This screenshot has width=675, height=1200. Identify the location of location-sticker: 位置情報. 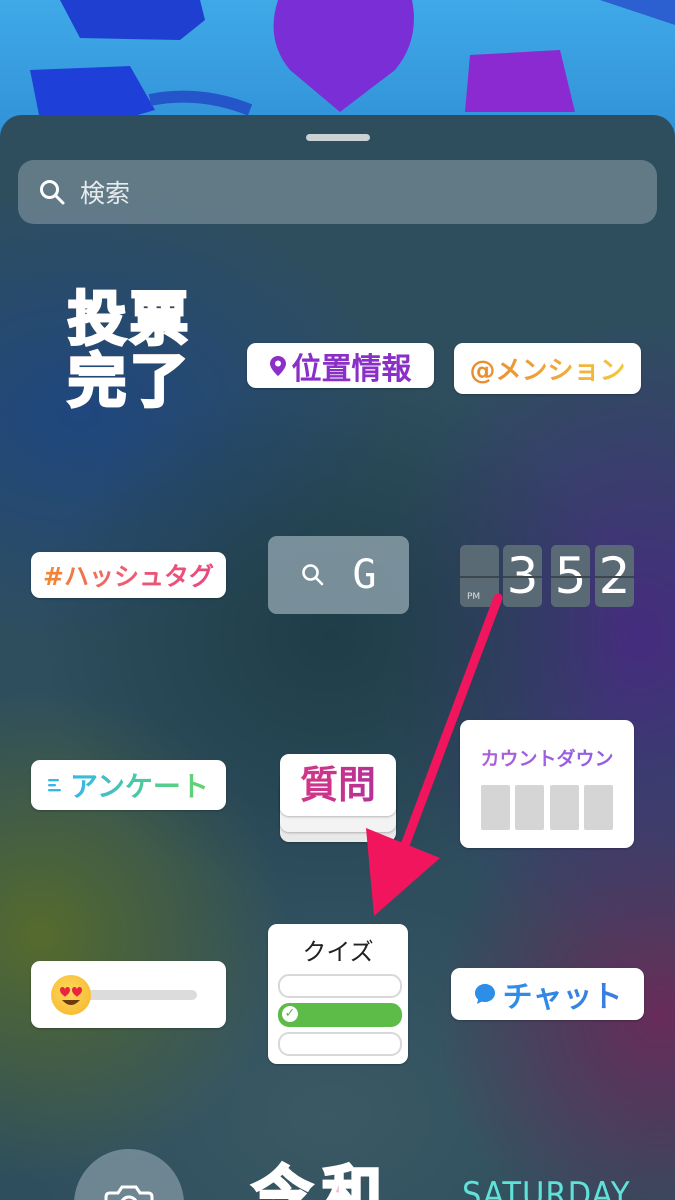
(340, 365).